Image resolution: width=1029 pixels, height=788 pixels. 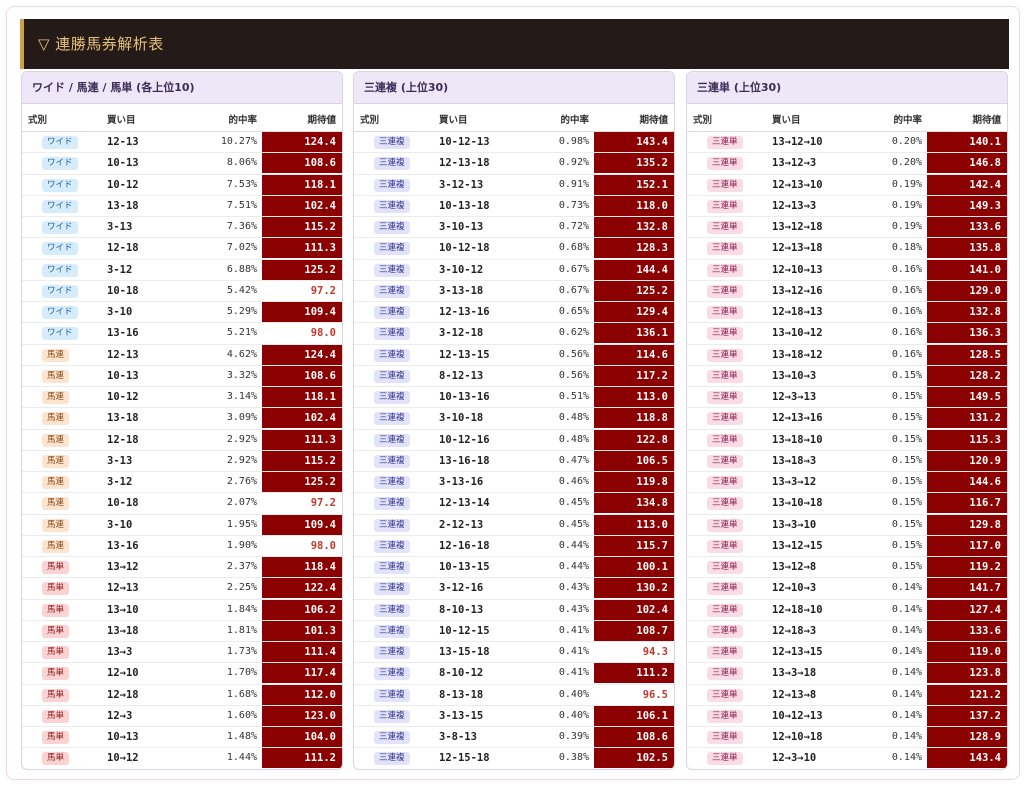 I want to click on table-row: 三連単 12→18→3 0.14% 133.6, so click(x=847, y=631).